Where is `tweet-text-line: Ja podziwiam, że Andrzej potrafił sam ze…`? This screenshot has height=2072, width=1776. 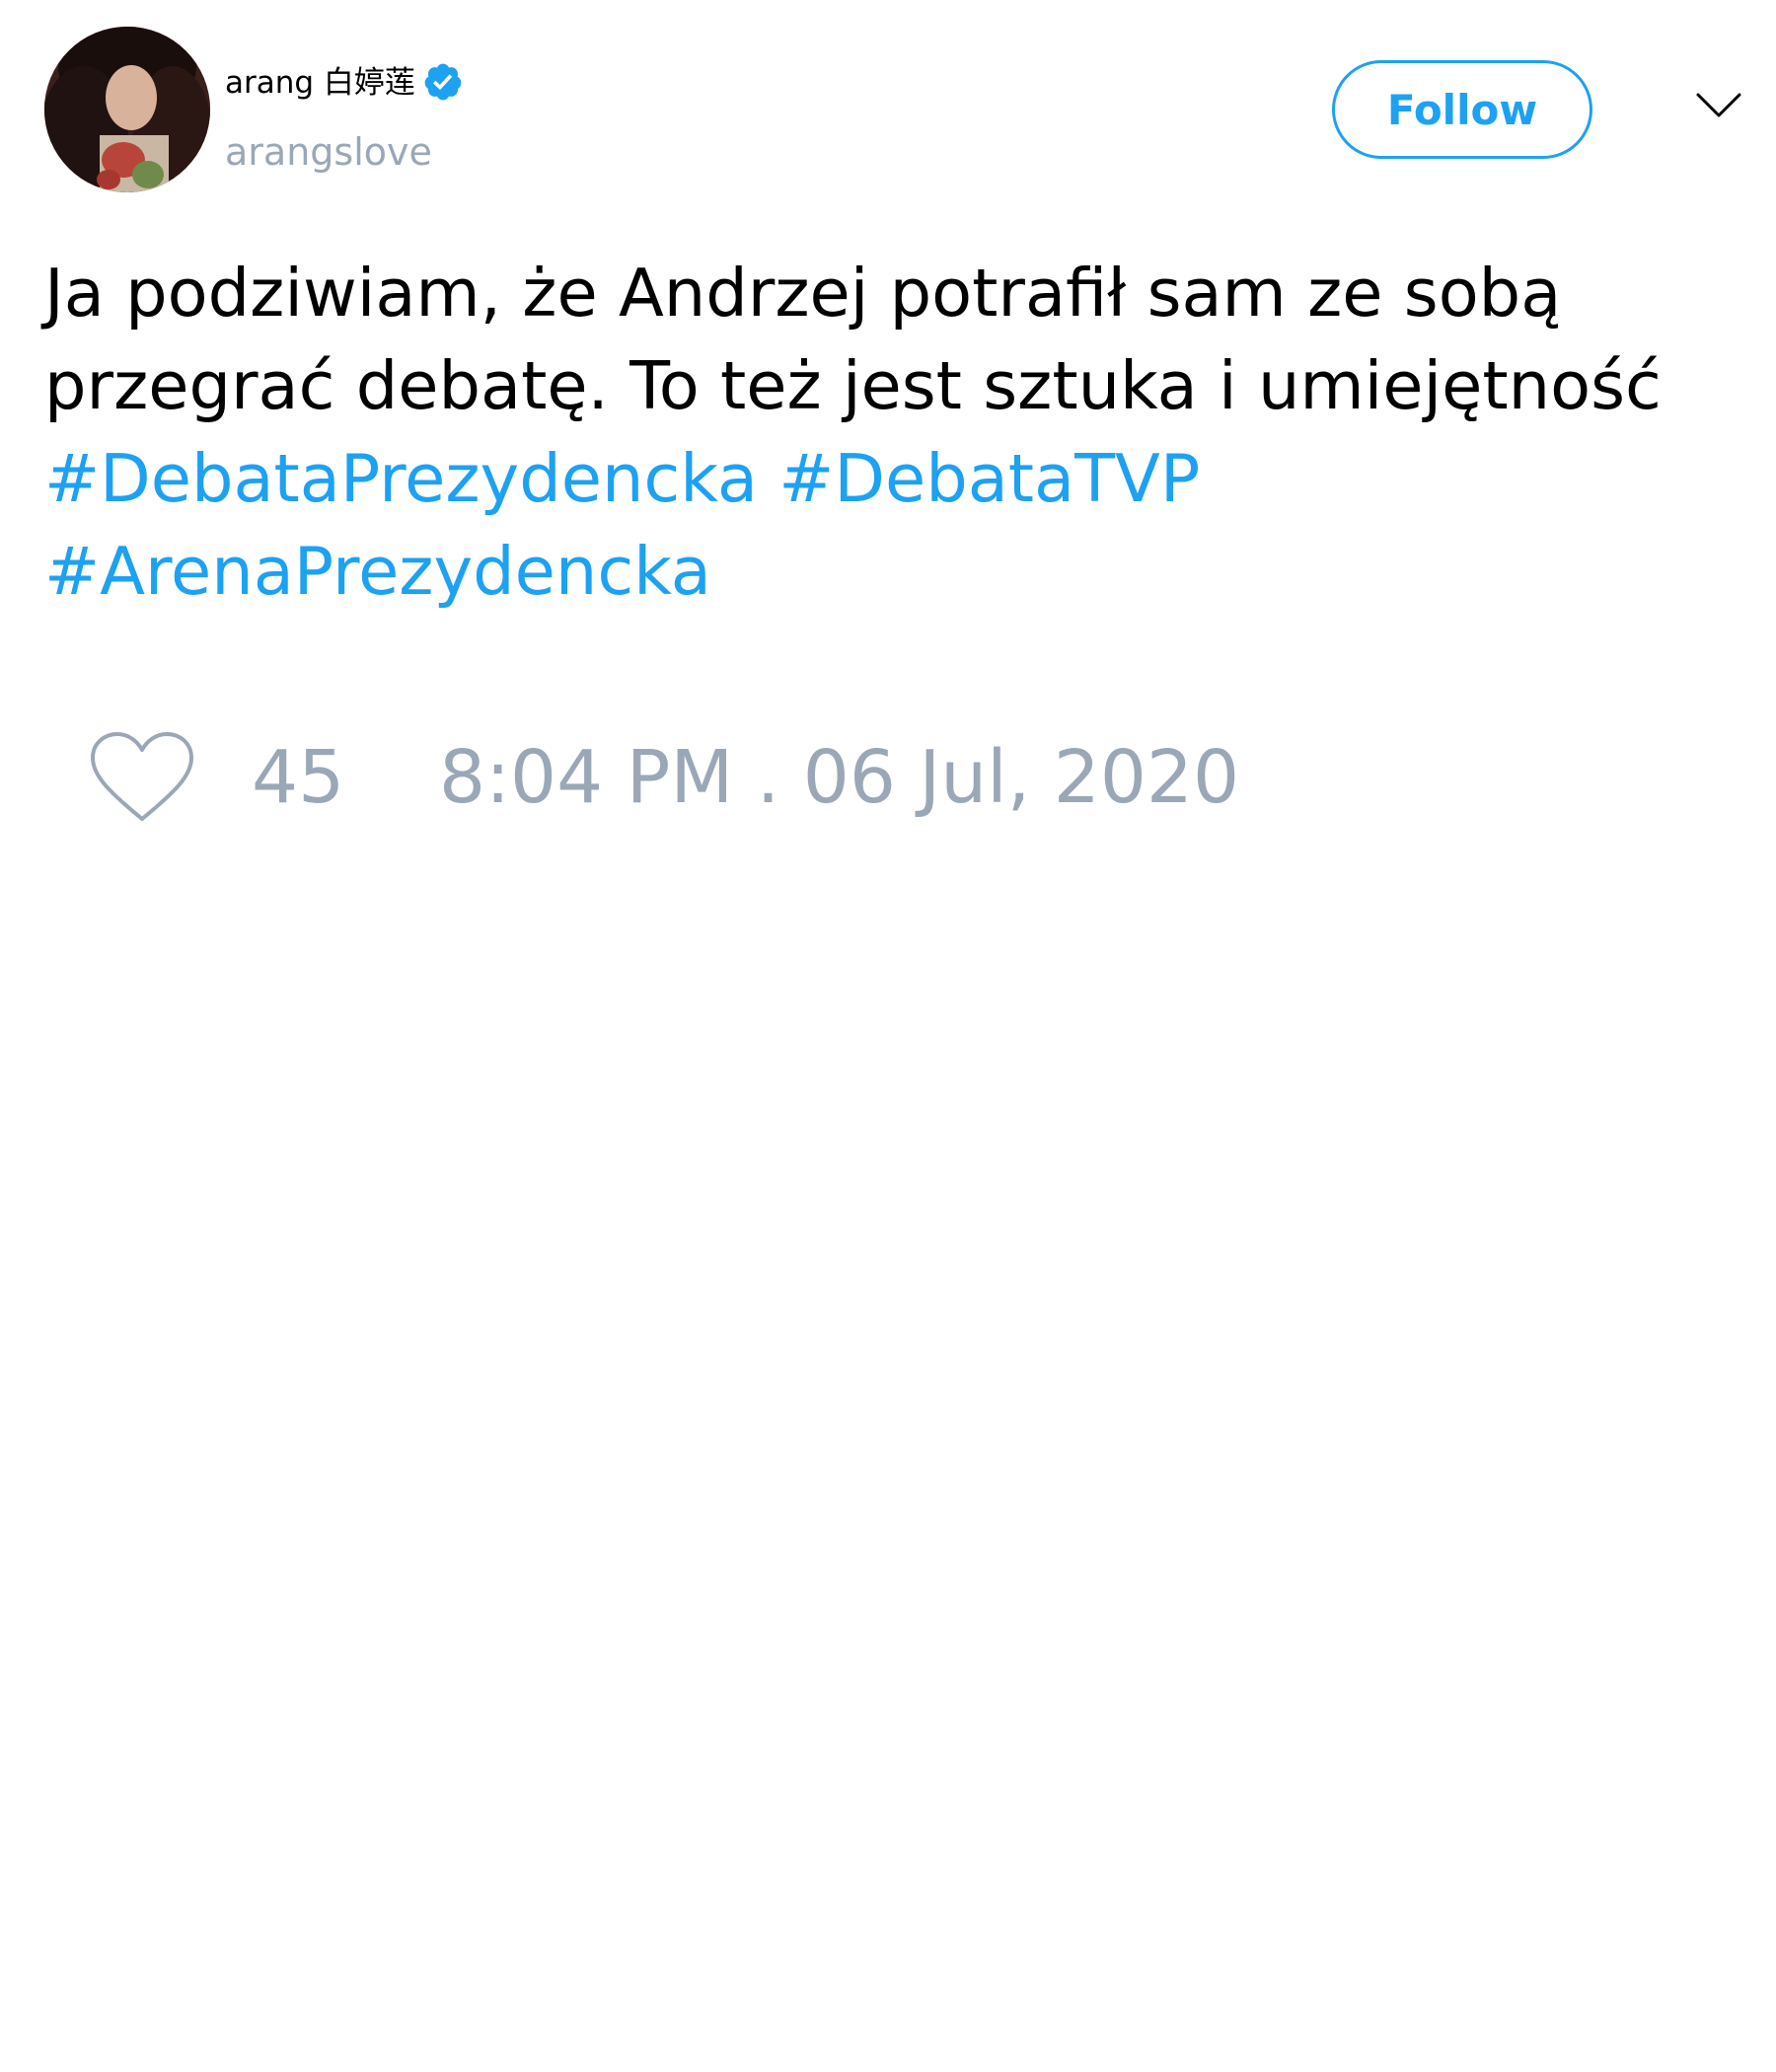 tweet-text-line: Ja podziwiam, że Andrzej potrafił sam ze… is located at coordinates (803, 294).